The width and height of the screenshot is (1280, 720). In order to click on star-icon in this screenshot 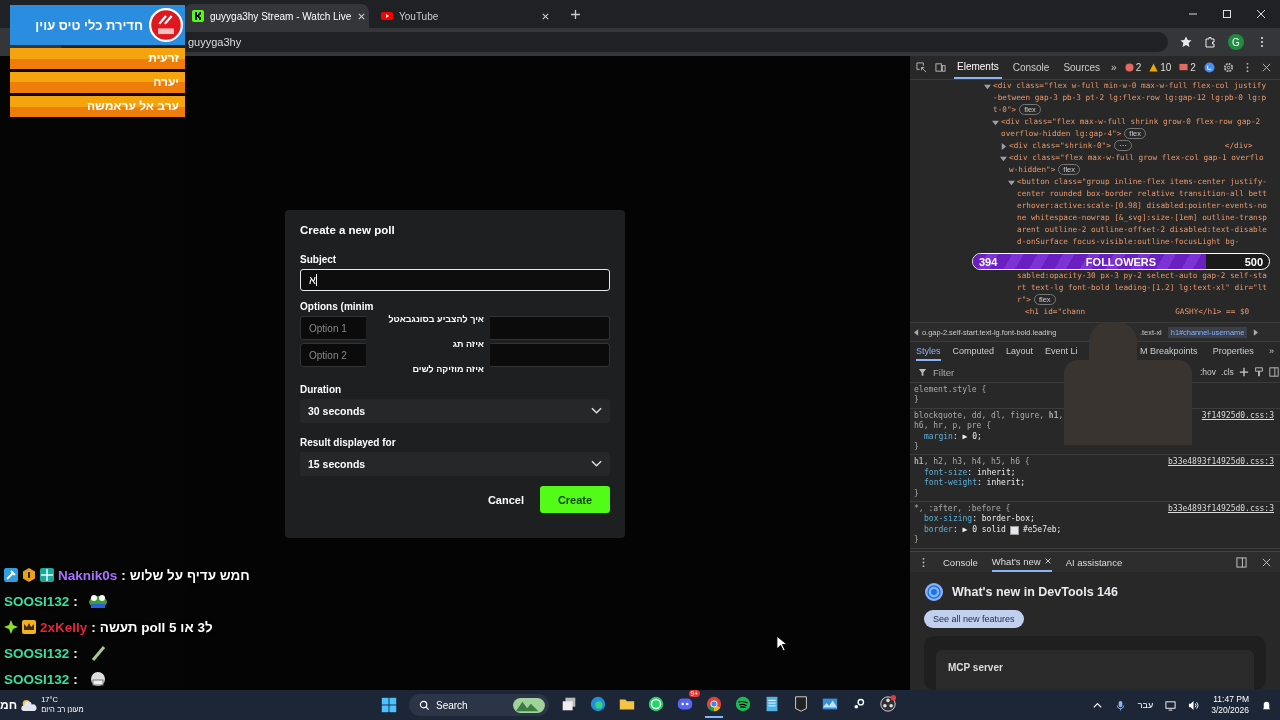, I will do `click(1186, 42)`.